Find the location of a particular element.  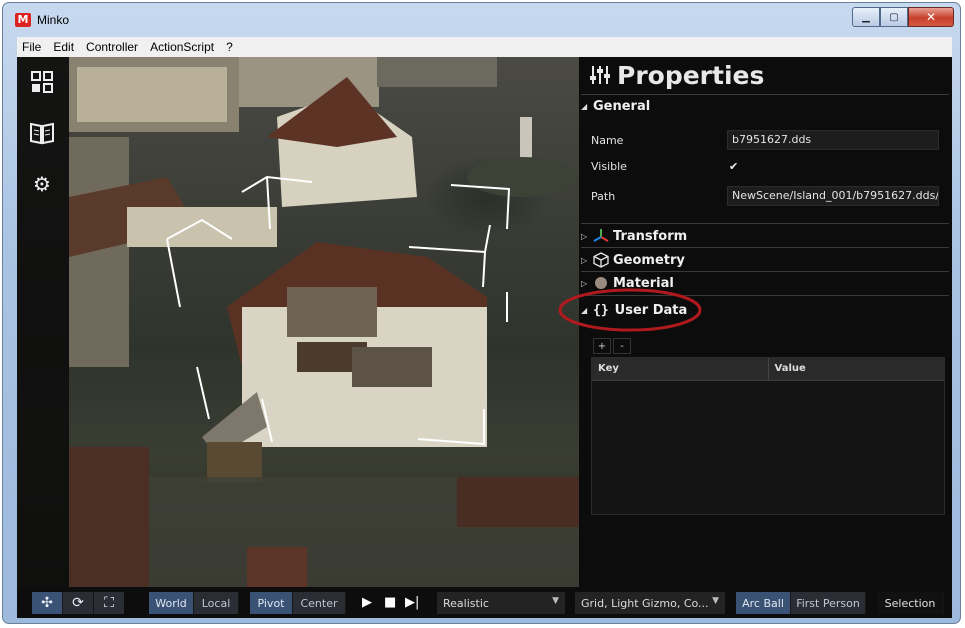

space-toggle: World Local is located at coordinates (194, 603).